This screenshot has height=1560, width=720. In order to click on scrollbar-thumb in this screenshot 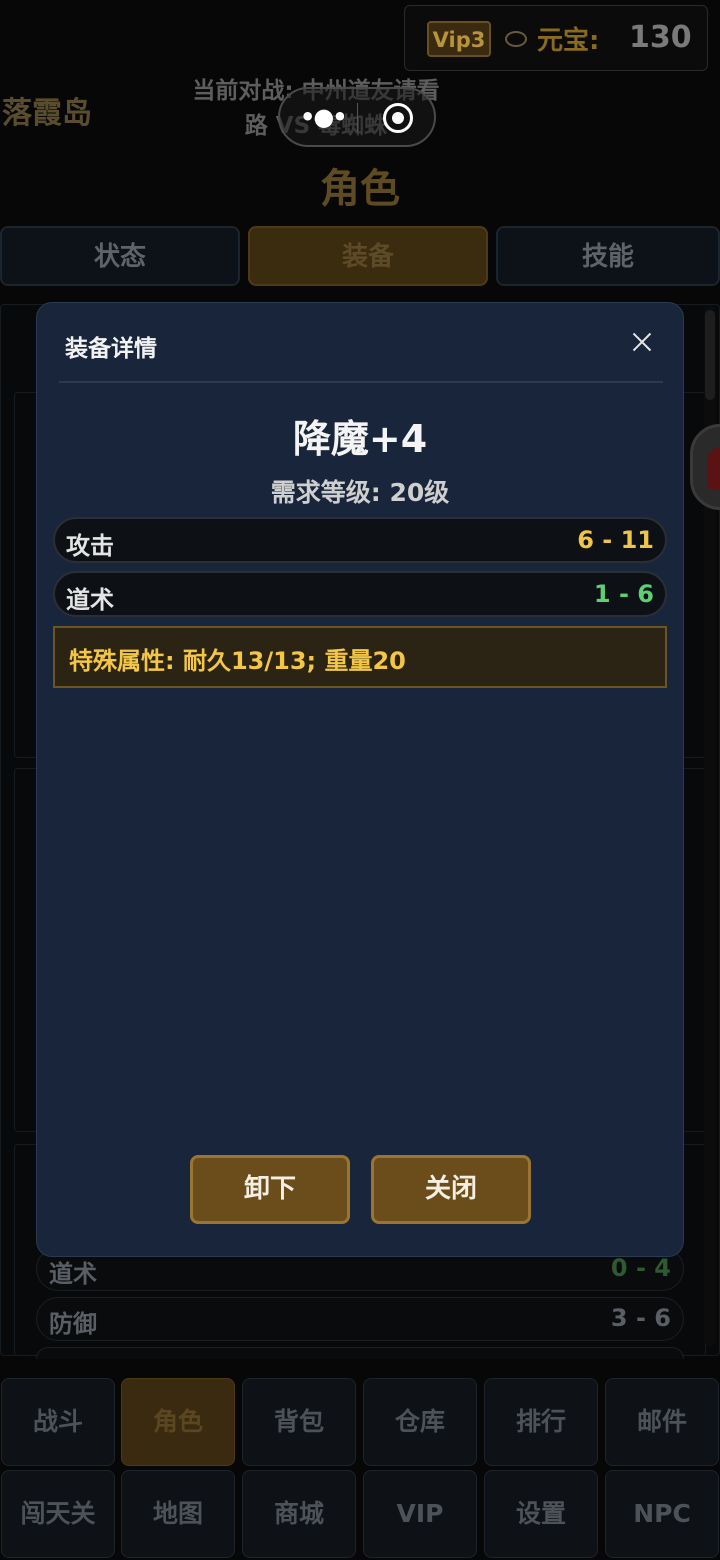, I will do `click(710, 355)`.